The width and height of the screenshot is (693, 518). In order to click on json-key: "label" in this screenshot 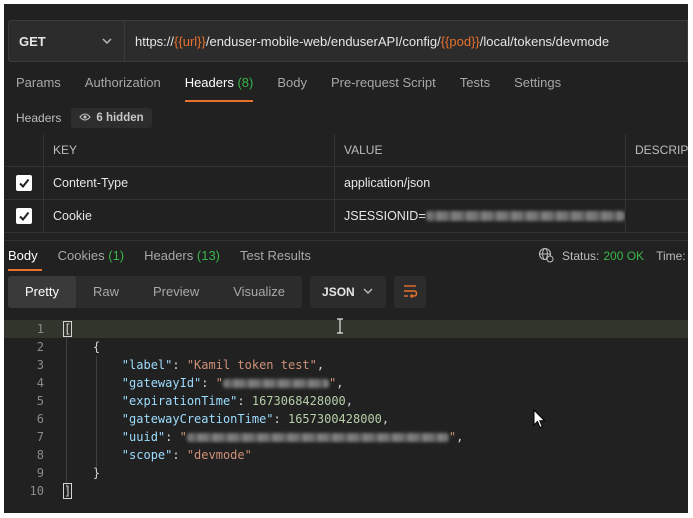, I will do `click(147, 365)`.